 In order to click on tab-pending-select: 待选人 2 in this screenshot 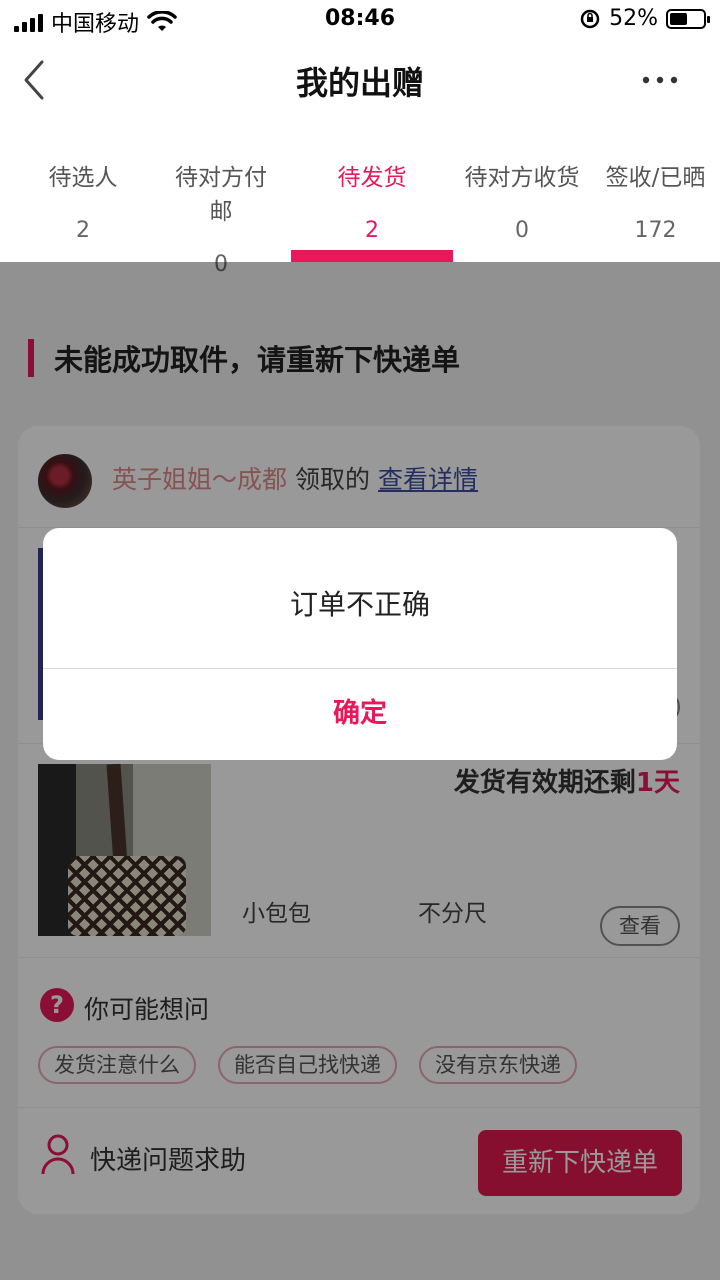, I will do `click(83, 192)`.